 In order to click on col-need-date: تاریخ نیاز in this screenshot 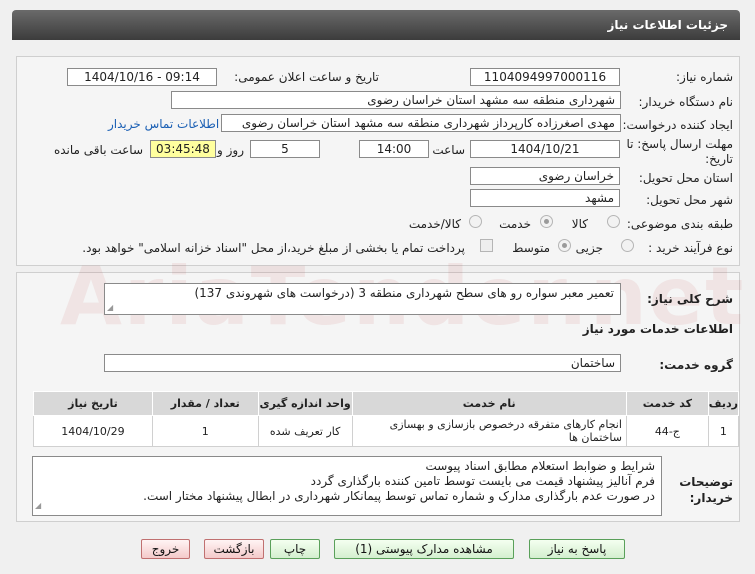, I will do `click(93, 403)`.